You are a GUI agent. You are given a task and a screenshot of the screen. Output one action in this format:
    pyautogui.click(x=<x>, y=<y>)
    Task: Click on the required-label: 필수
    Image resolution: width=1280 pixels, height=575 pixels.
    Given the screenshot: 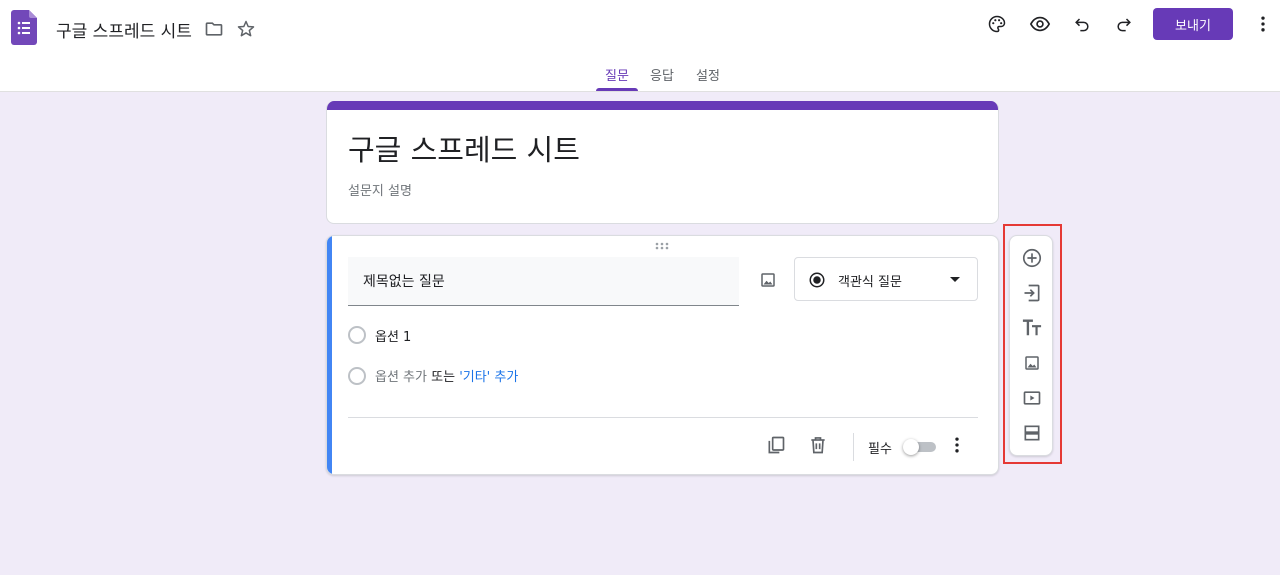 What is the action you would take?
    pyautogui.click(x=880, y=449)
    